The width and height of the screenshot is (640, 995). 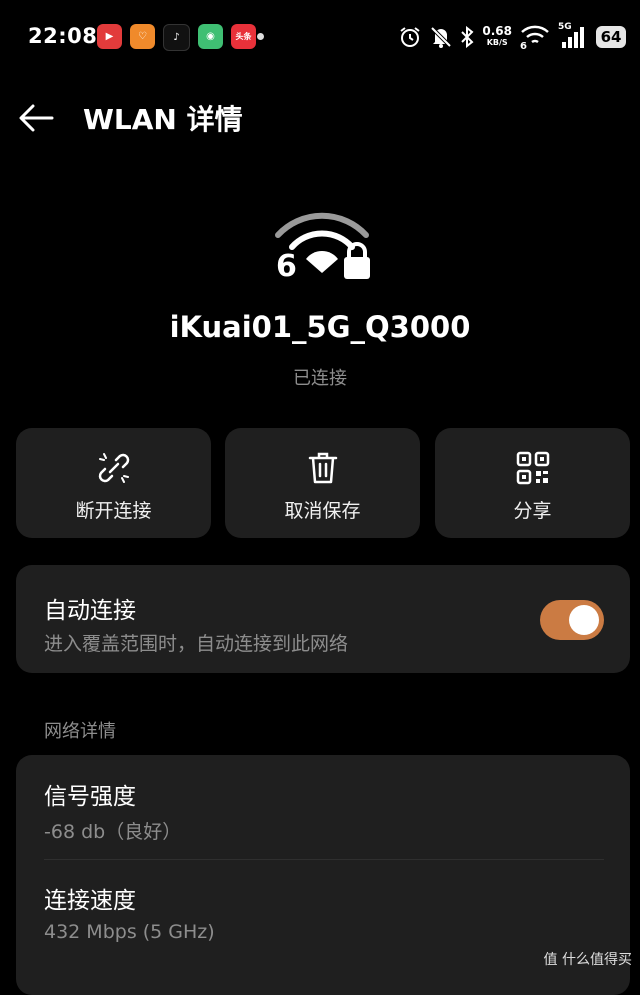 I want to click on network-speed-unit: KB/S, so click(x=497, y=42).